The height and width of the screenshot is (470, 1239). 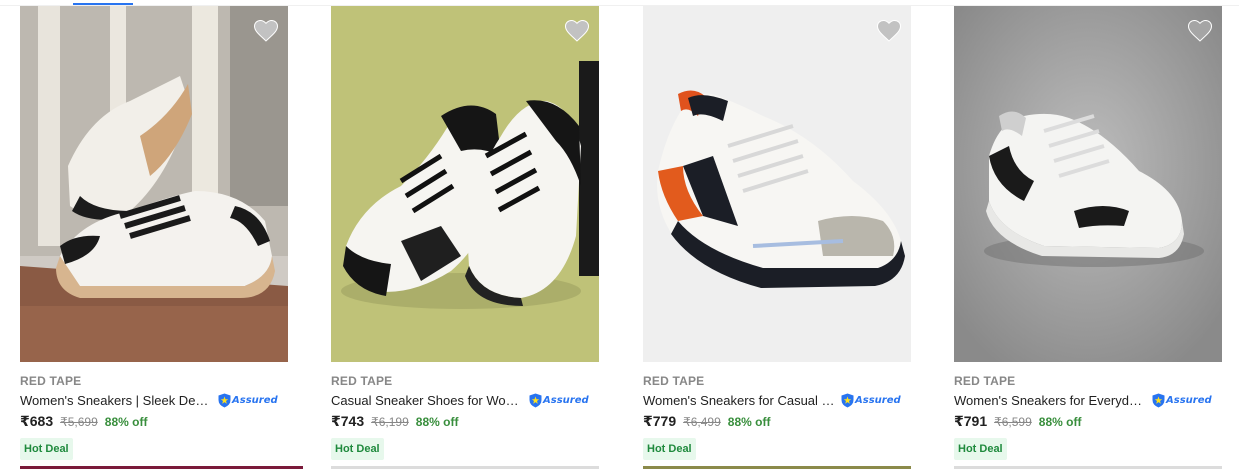 What do you see at coordinates (702, 422) in the screenshot?
I see `original-price: ₹6,499` at bounding box center [702, 422].